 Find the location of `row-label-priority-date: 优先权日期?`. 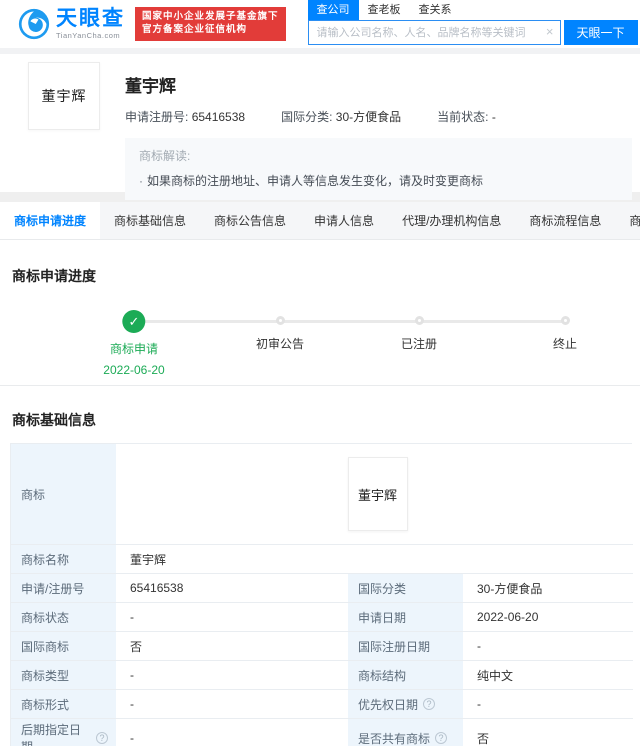

row-label-priority-date: 优先权日期? is located at coordinates (405, 703).